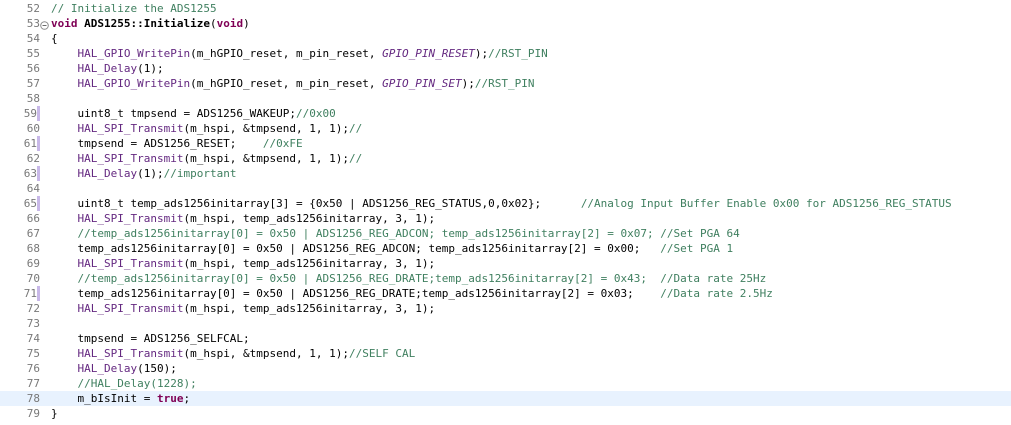 Image resolution: width=1011 pixels, height=425 pixels. Describe the element at coordinates (107, 68) in the screenshot. I see `code-text: HAL_Delay(1);` at that location.